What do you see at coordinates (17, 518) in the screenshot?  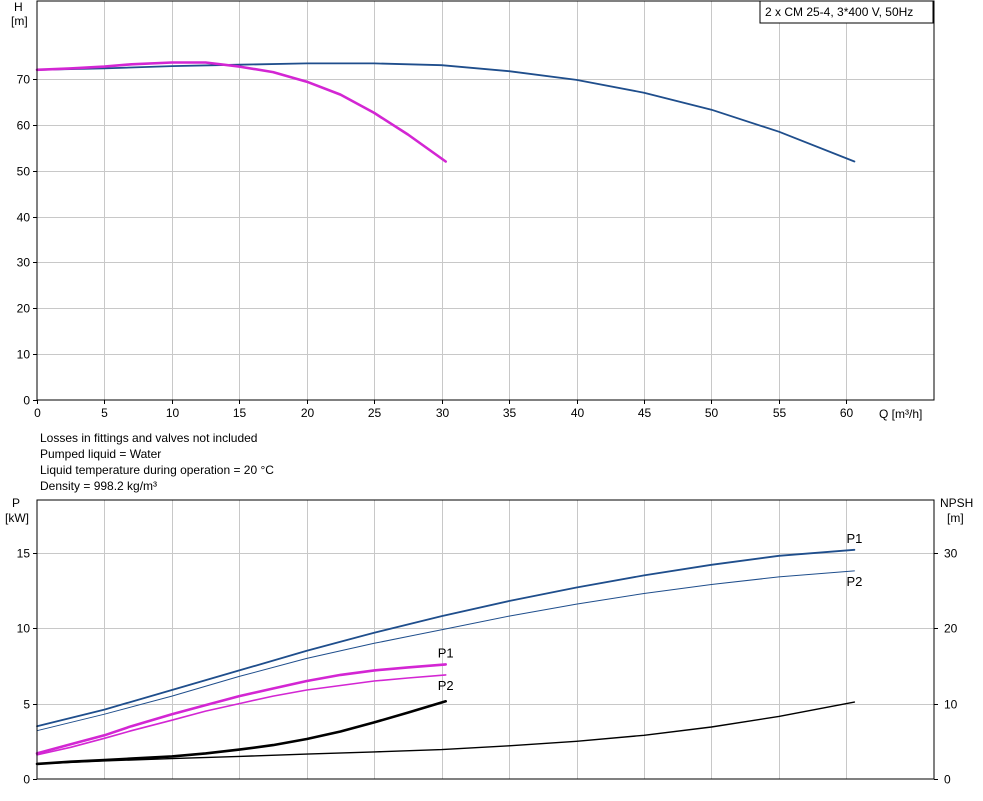 I see `power-axis-unit: [kW]` at bounding box center [17, 518].